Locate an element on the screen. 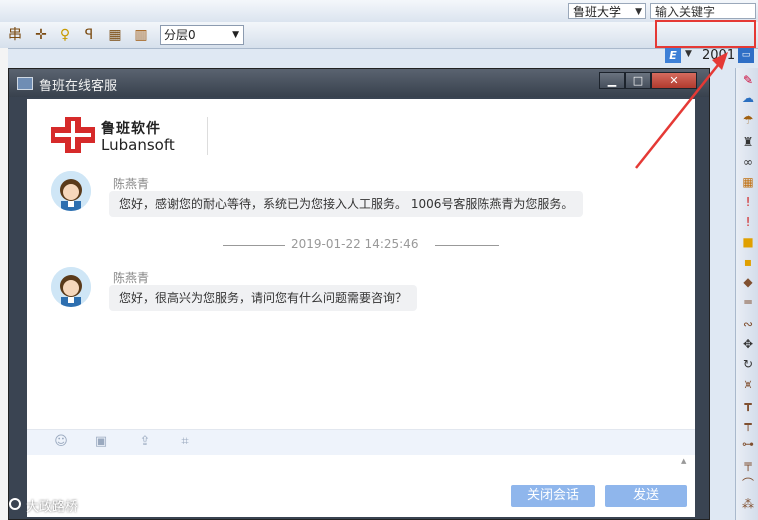 This screenshot has width=758, height=520. minimize-button: ▁ is located at coordinates (612, 80).